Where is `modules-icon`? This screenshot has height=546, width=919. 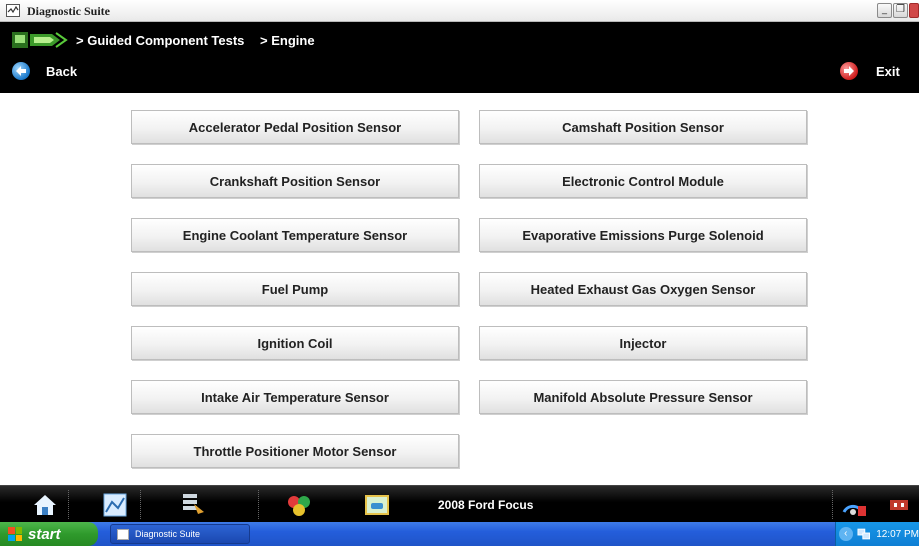
modules-icon is located at coordinates (299, 505).